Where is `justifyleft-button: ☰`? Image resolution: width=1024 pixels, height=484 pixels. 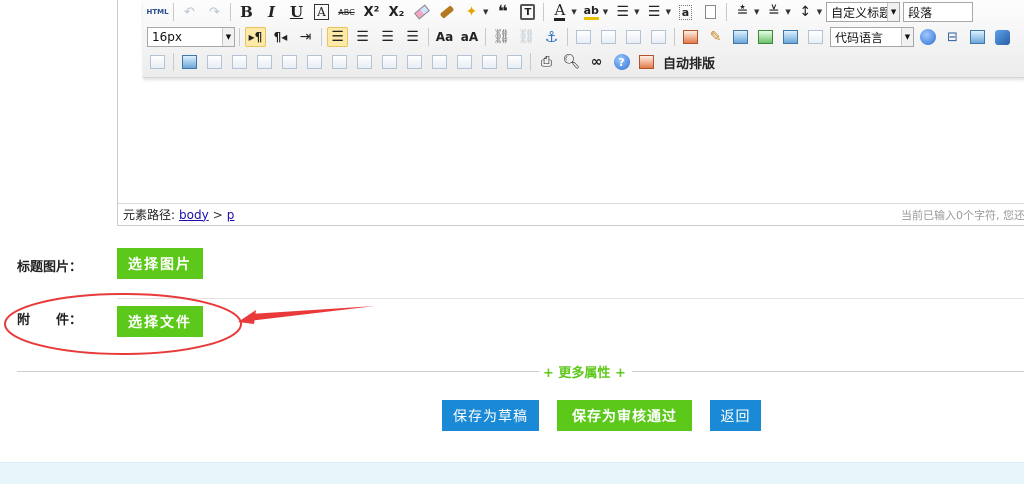 justifyleft-button: ☰ is located at coordinates (337, 37).